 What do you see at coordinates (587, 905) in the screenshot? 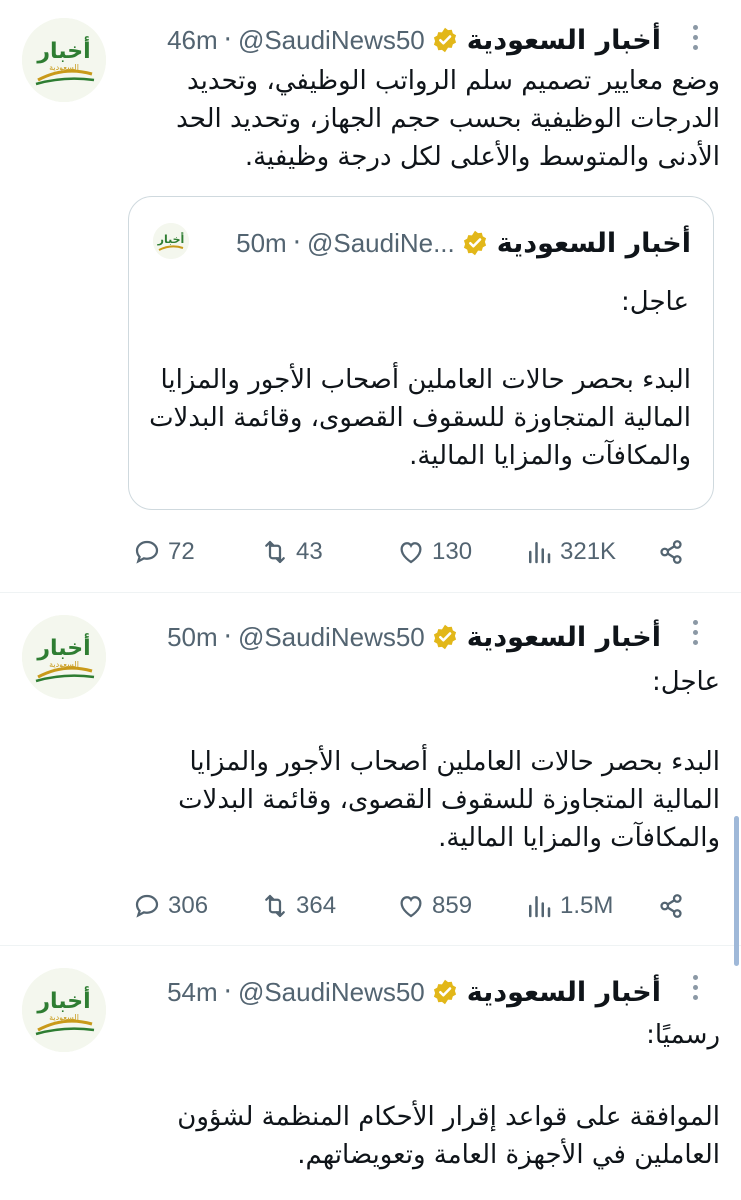
I see `views-count: 1.5M` at bounding box center [587, 905].